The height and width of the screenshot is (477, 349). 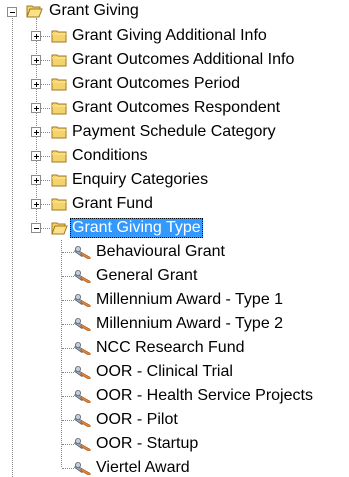 I want to click on tree-node-item: OOR - Pilot, so click(x=174, y=420).